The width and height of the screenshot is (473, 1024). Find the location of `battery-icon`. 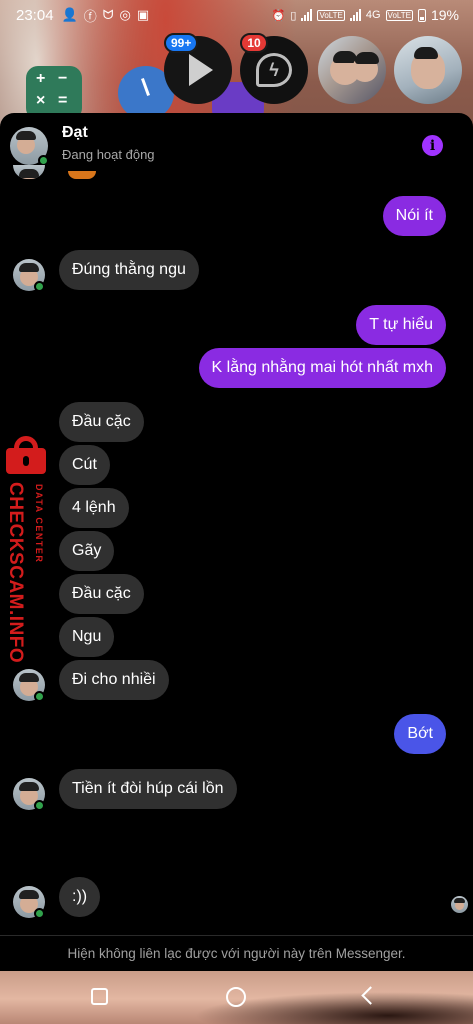

battery-icon is located at coordinates (421, 15).